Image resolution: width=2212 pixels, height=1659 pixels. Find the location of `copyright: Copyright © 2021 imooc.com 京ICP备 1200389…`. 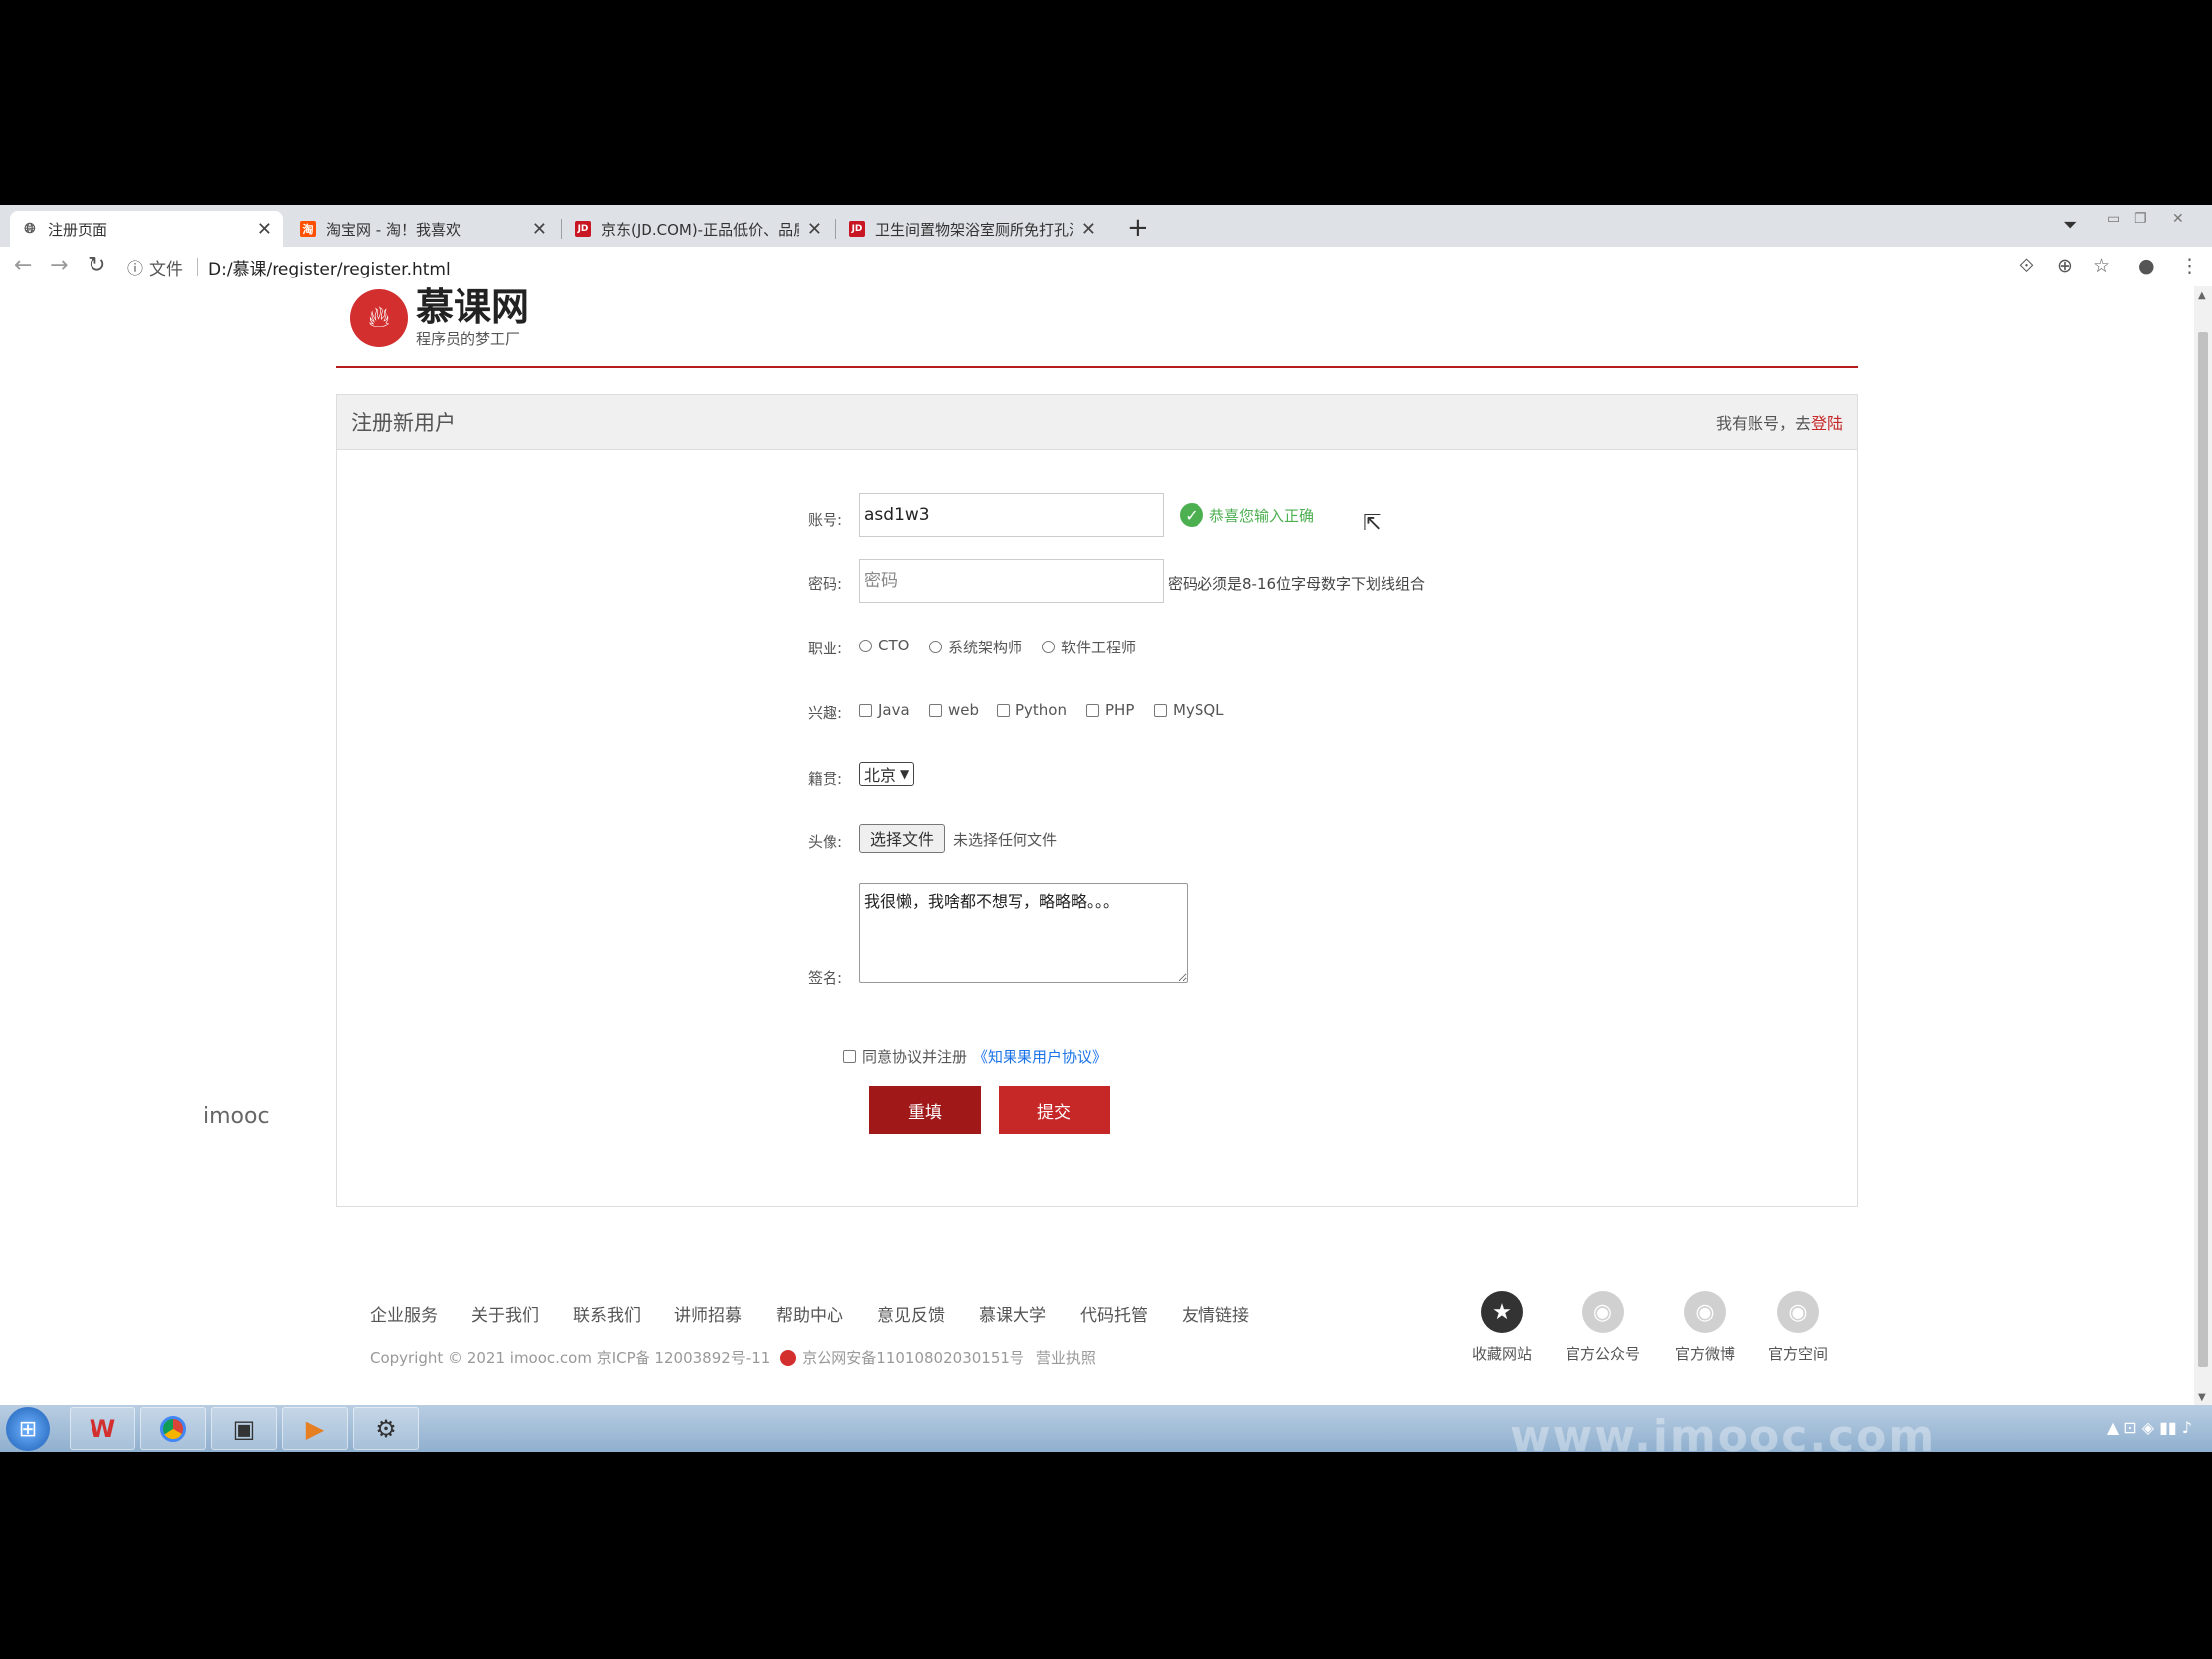

copyright: Copyright © 2021 imooc.com 京ICP备 1200389… is located at coordinates (733, 1357).